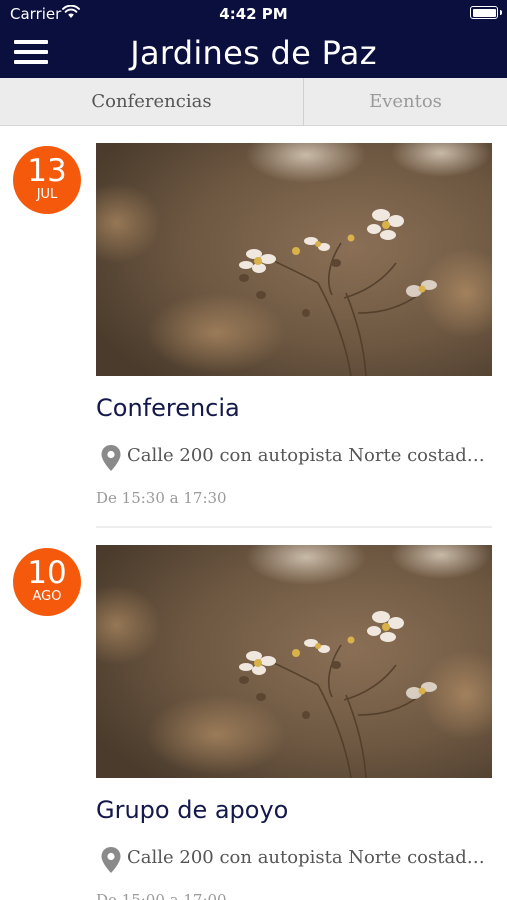  I want to click on status-bar: Carrier 4:42 PM, so click(253, 14).